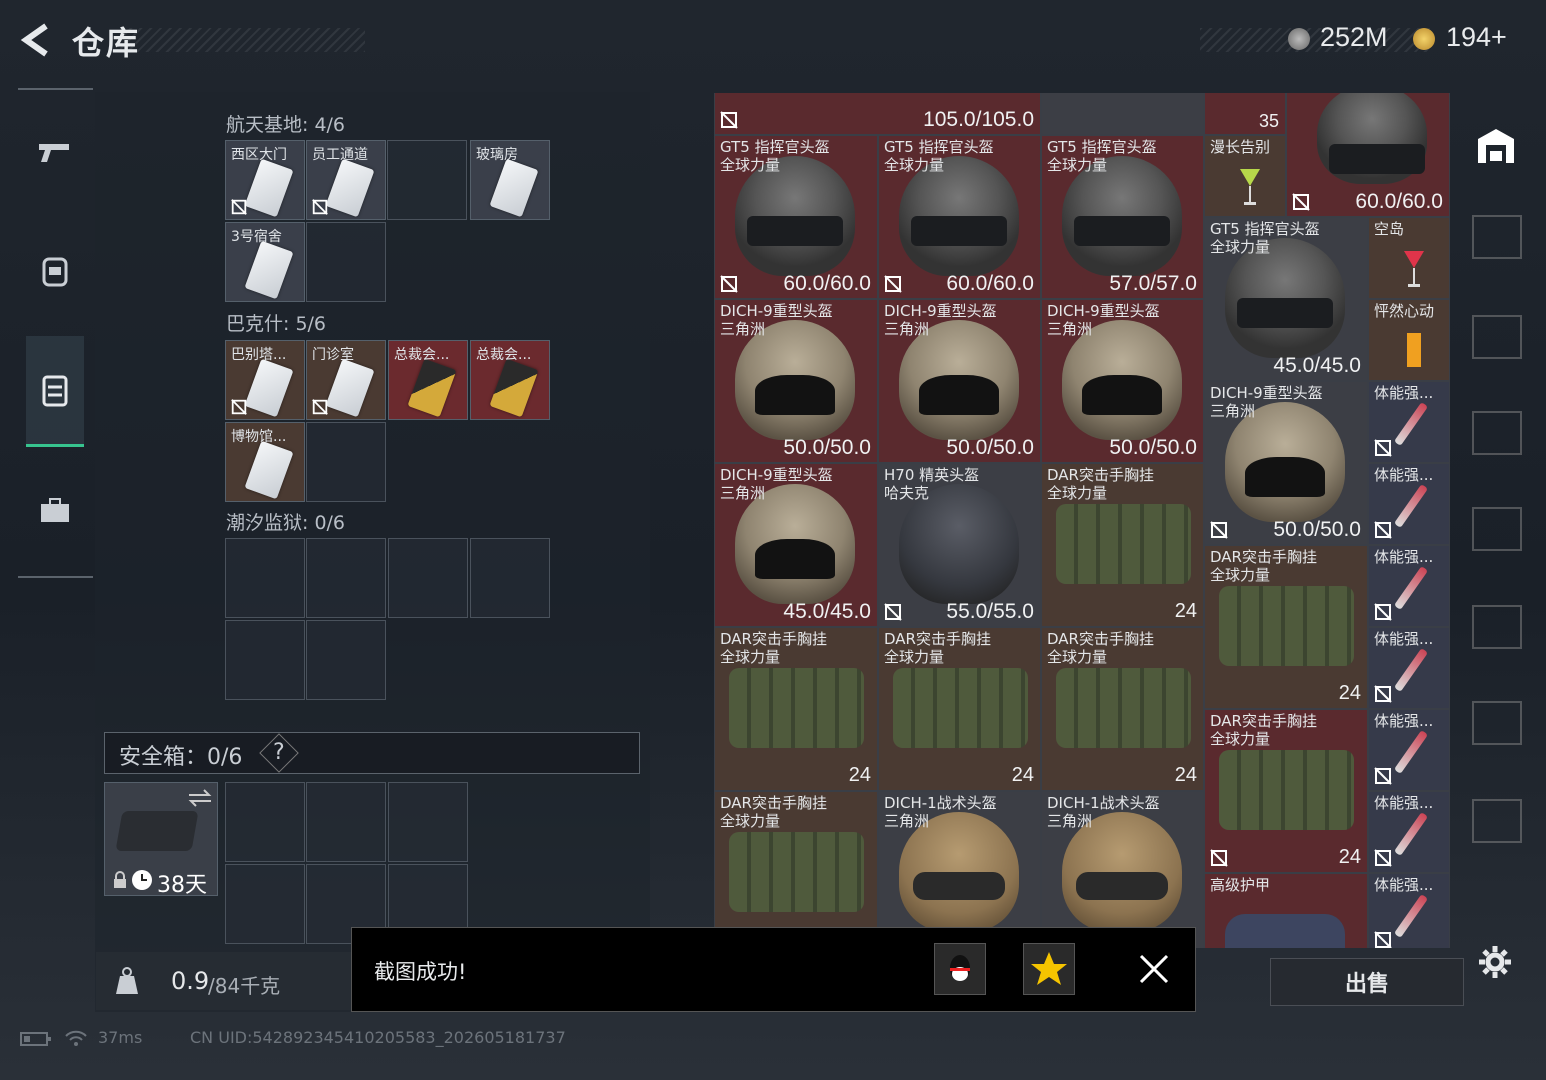 This screenshot has height=1080, width=1546. Describe the element at coordinates (346, 180) in the screenshot. I see `keycard-item: 员工通道` at that location.